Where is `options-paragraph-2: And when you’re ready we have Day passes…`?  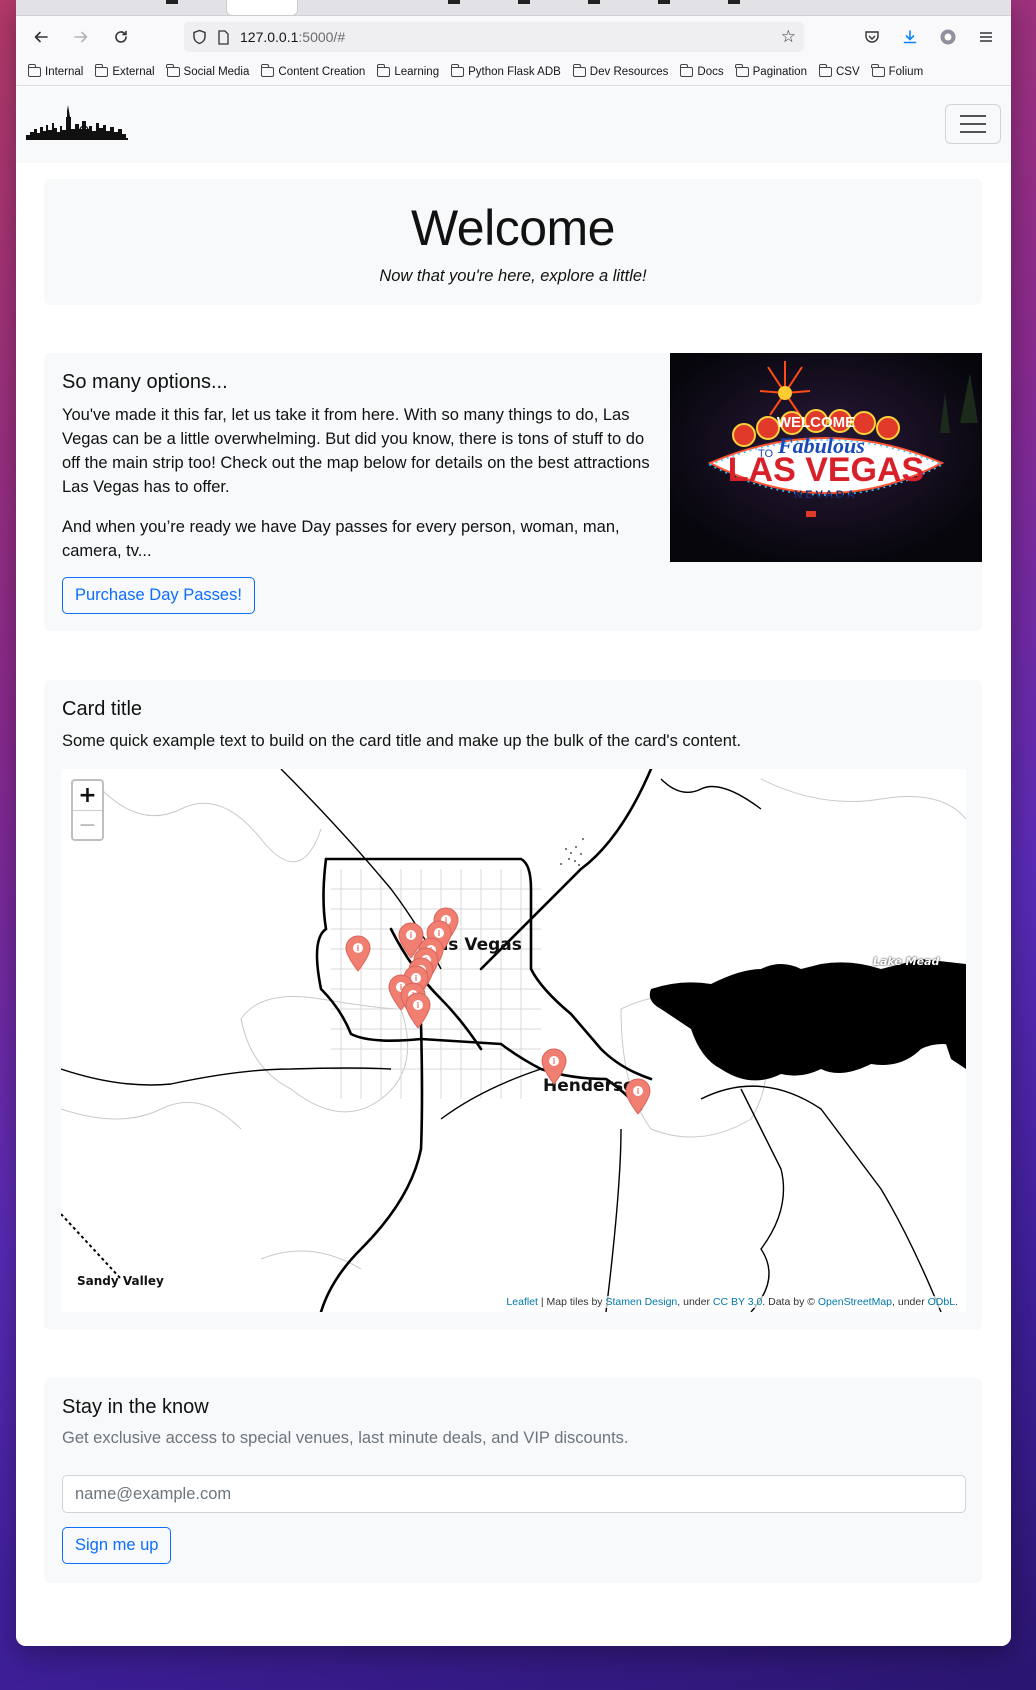 options-paragraph-2: And when you’re ready we have Day passes… is located at coordinates (341, 539).